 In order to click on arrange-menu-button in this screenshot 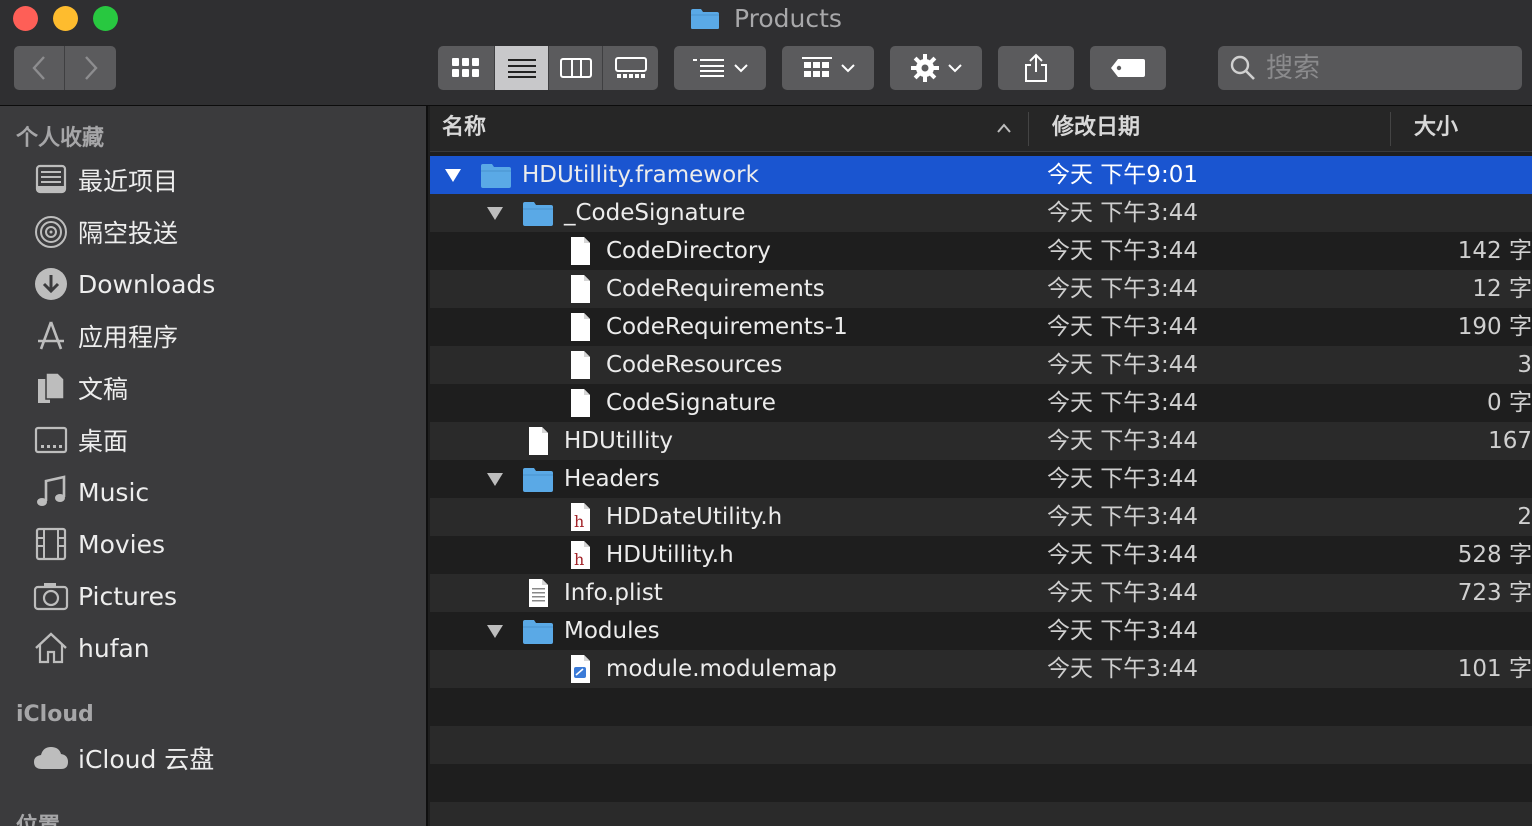, I will do `click(720, 68)`.